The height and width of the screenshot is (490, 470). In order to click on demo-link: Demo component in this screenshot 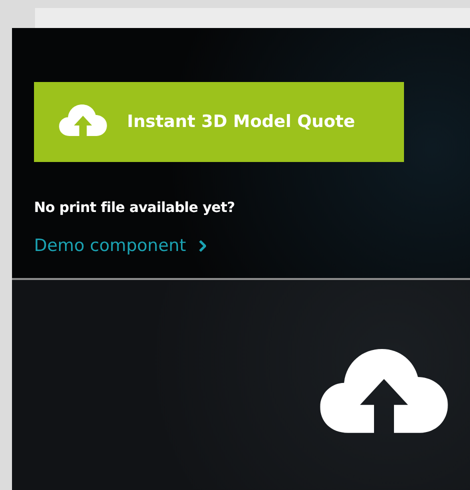, I will do `click(120, 246)`.